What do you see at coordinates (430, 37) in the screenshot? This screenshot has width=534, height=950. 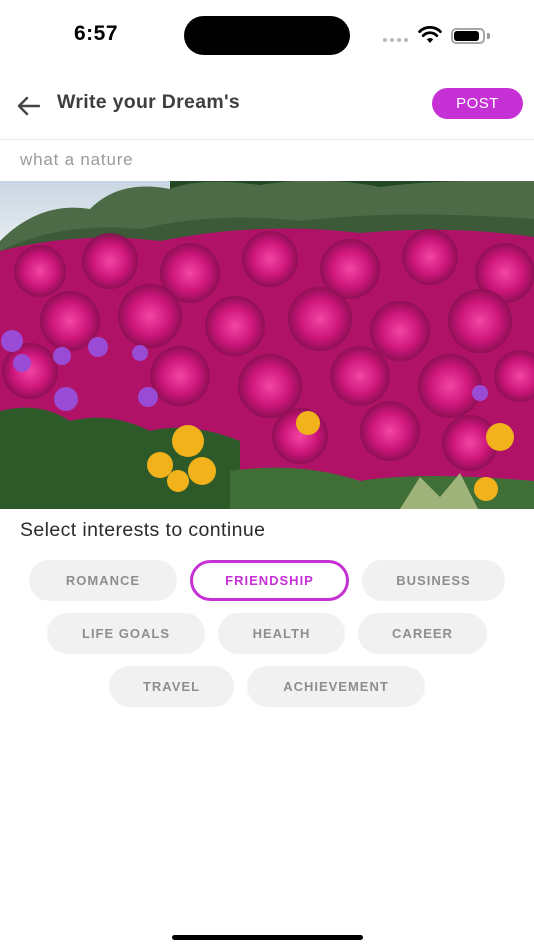 I see `wifi-icon` at bounding box center [430, 37].